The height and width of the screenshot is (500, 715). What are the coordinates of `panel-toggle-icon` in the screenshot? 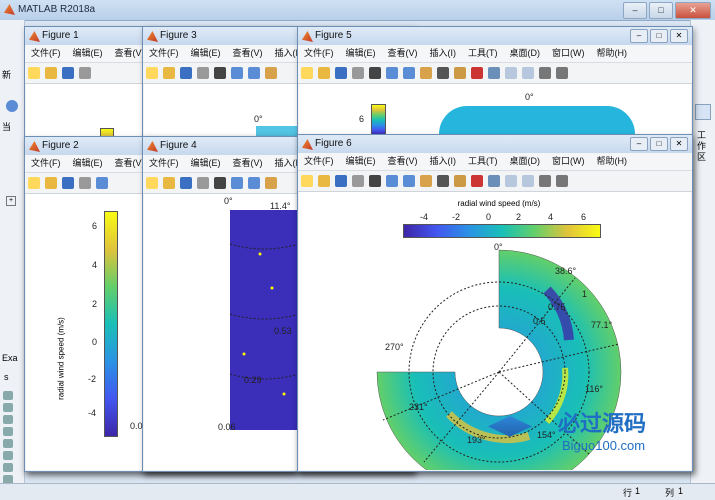 It's located at (703, 112).